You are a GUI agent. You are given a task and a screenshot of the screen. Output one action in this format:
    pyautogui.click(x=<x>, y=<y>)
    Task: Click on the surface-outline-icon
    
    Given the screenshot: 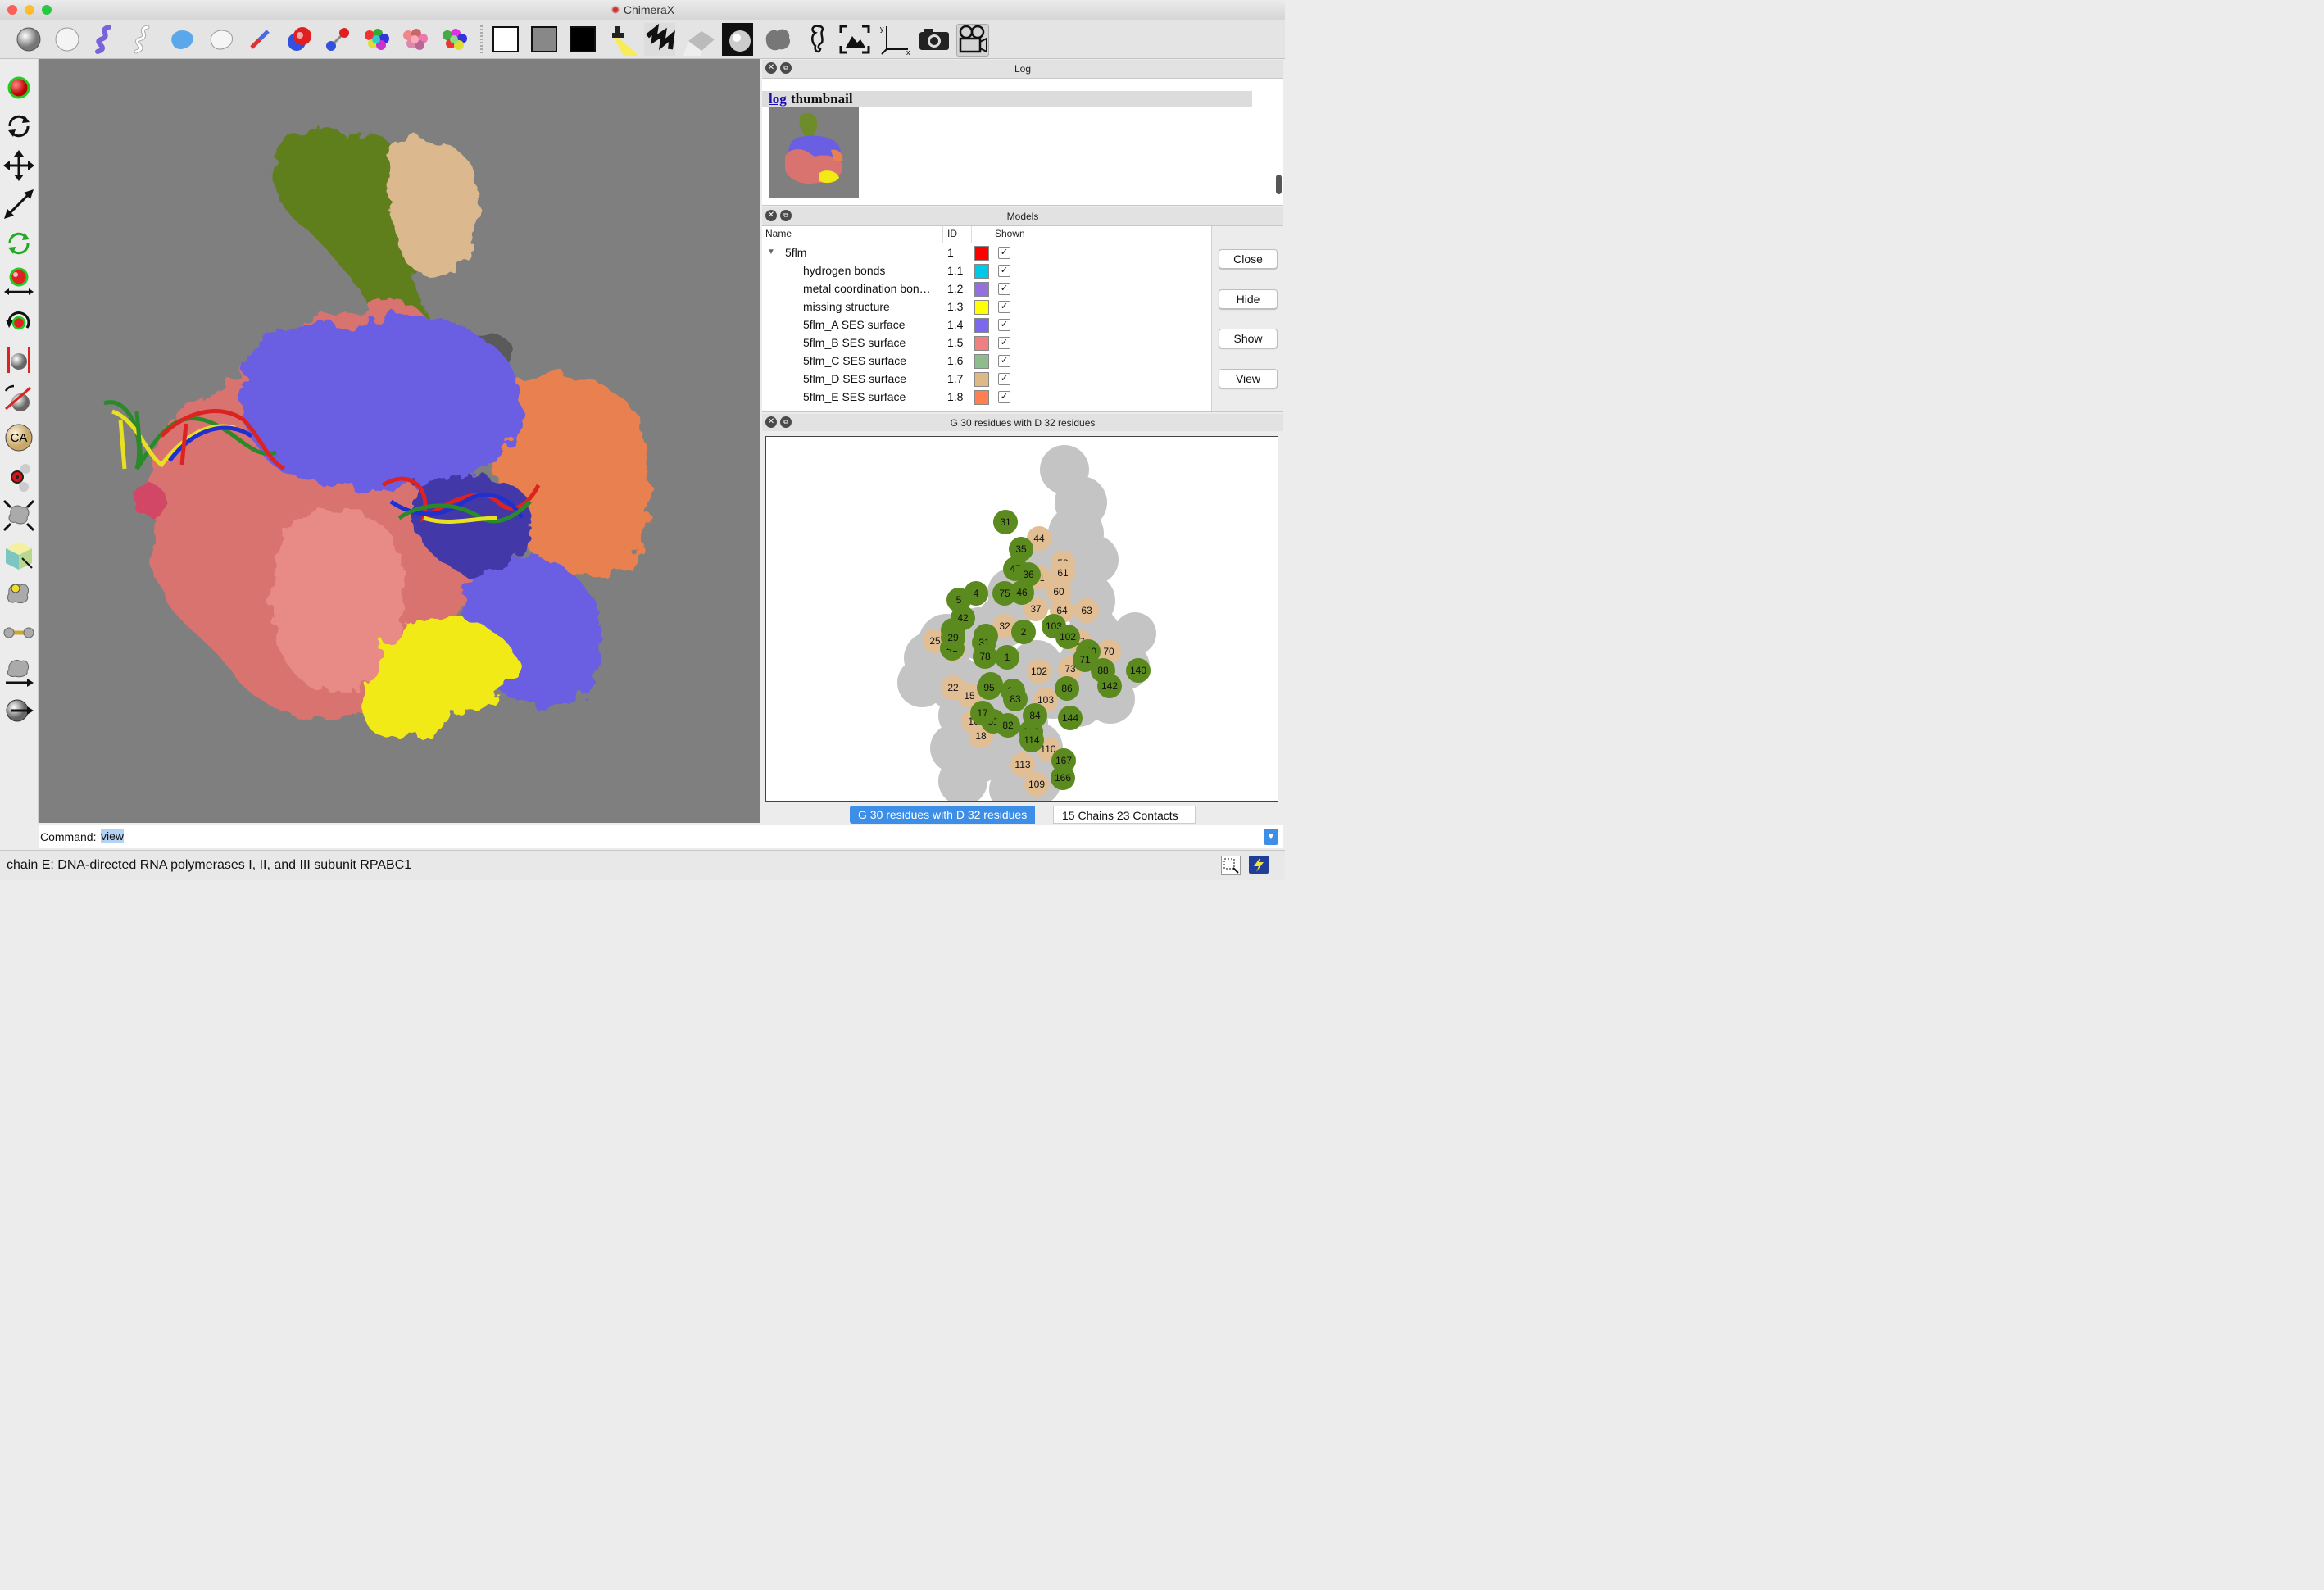 What is the action you would take?
    pyautogui.click(x=221, y=39)
    